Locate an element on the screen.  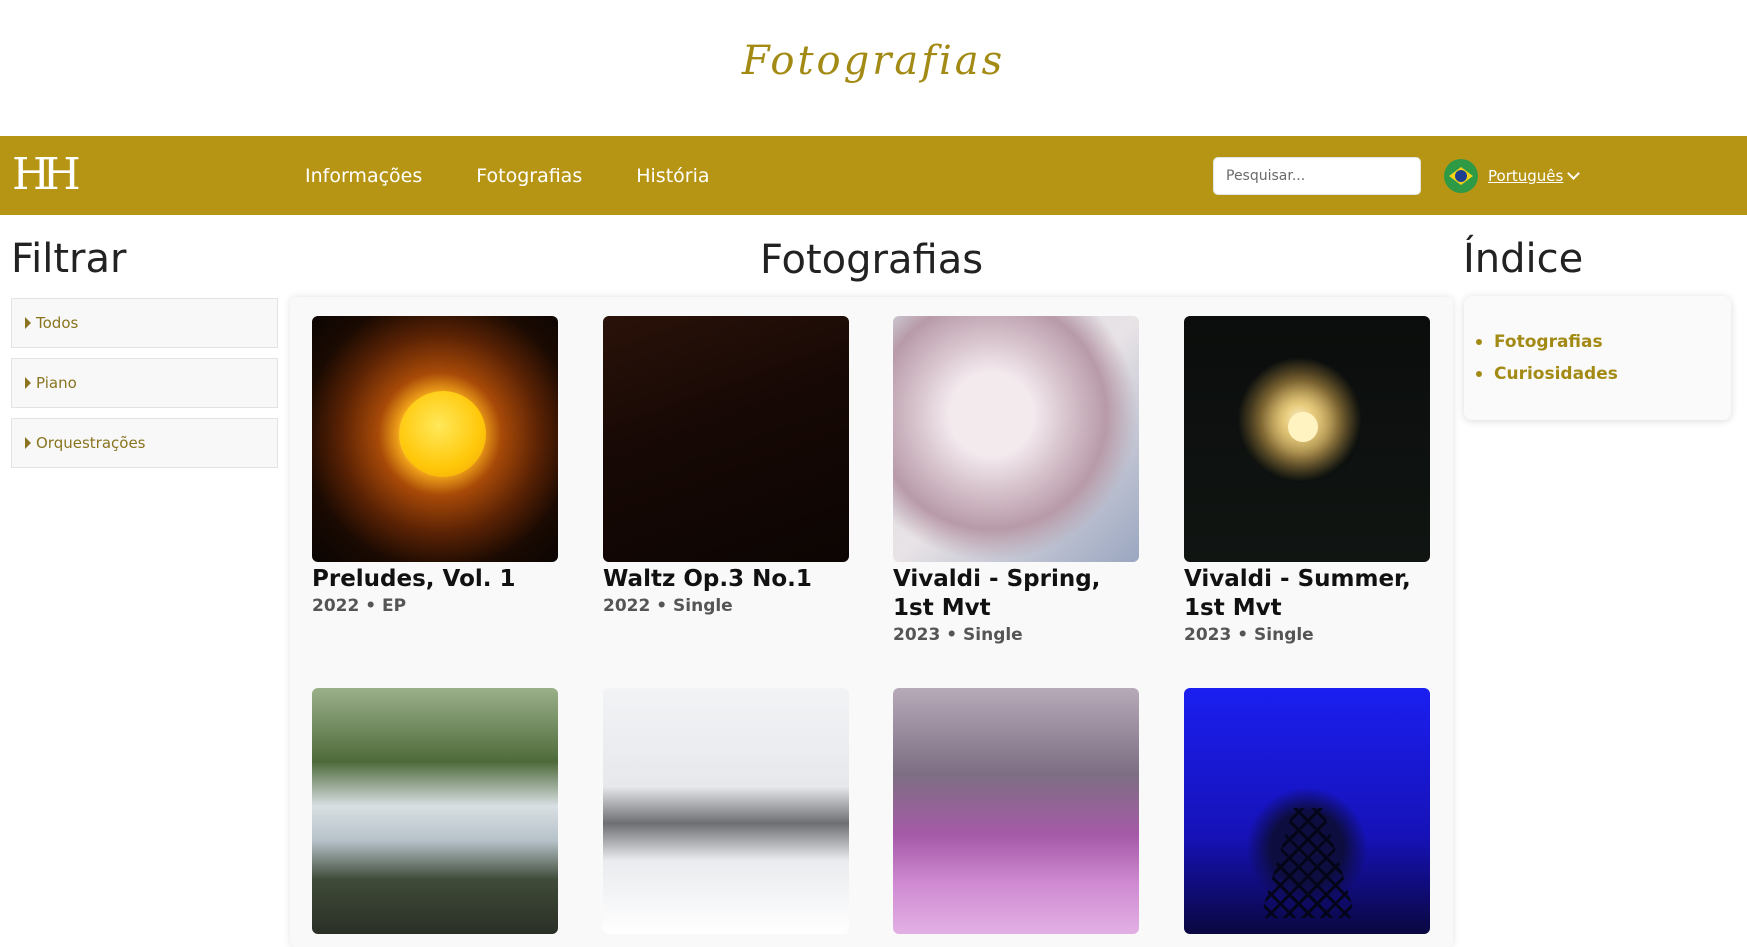
photo-title: Preludes, Vol. 1 is located at coordinates (414, 579).